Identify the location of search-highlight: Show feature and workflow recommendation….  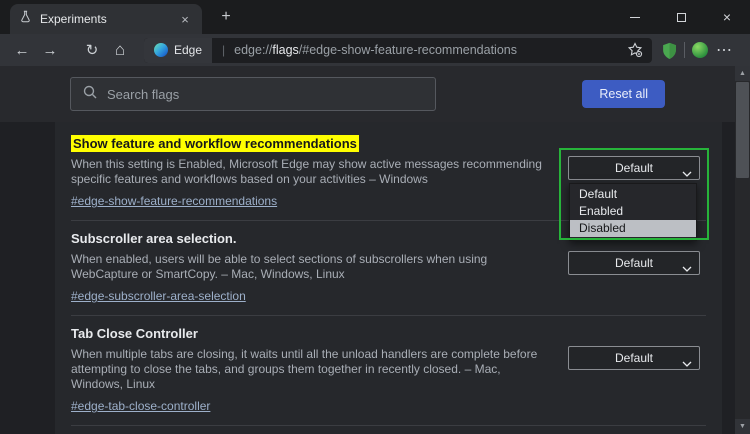
(215, 143).